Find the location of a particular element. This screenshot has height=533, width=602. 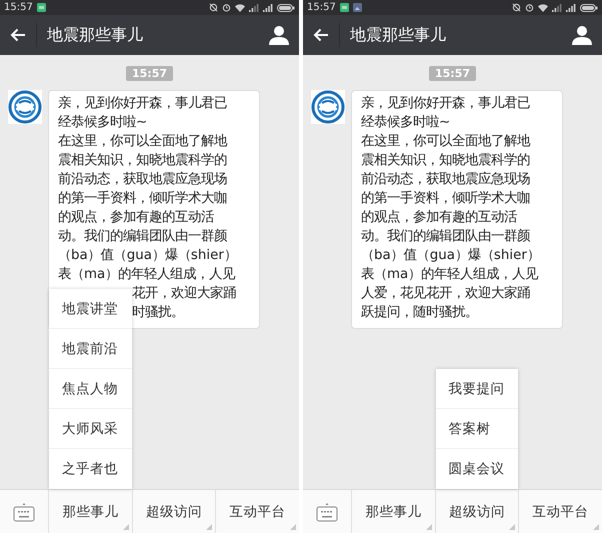

submenu-item: 大师风采 is located at coordinates (90, 429).